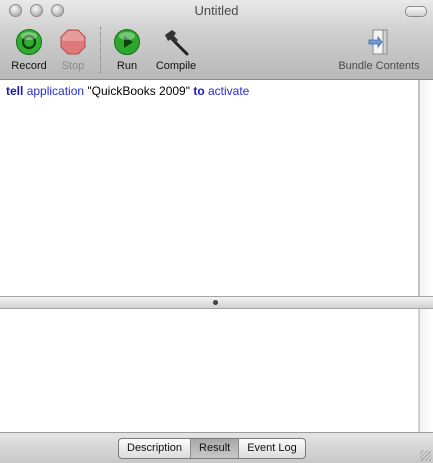  What do you see at coordinates (425, 455) in the screenshot?
I see `resize-grip-icon` at bounding box center [425, 455].